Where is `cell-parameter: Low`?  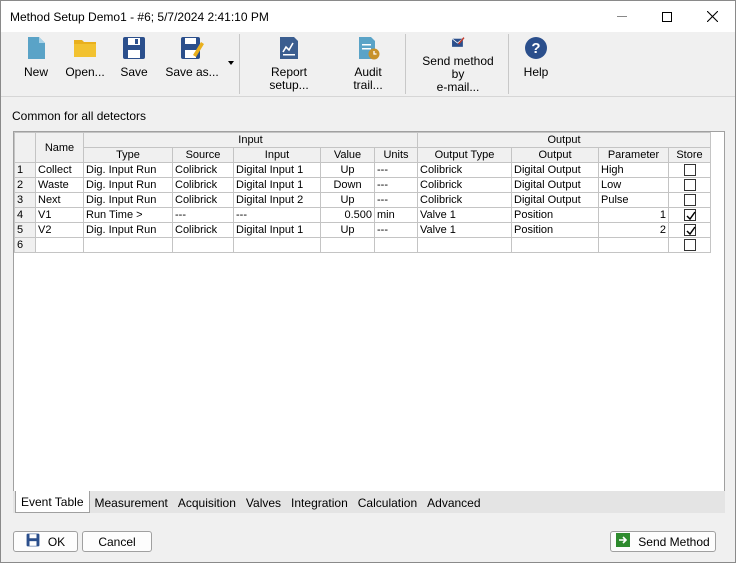 cell-parameter: Low is located at coordinates (633, 185).